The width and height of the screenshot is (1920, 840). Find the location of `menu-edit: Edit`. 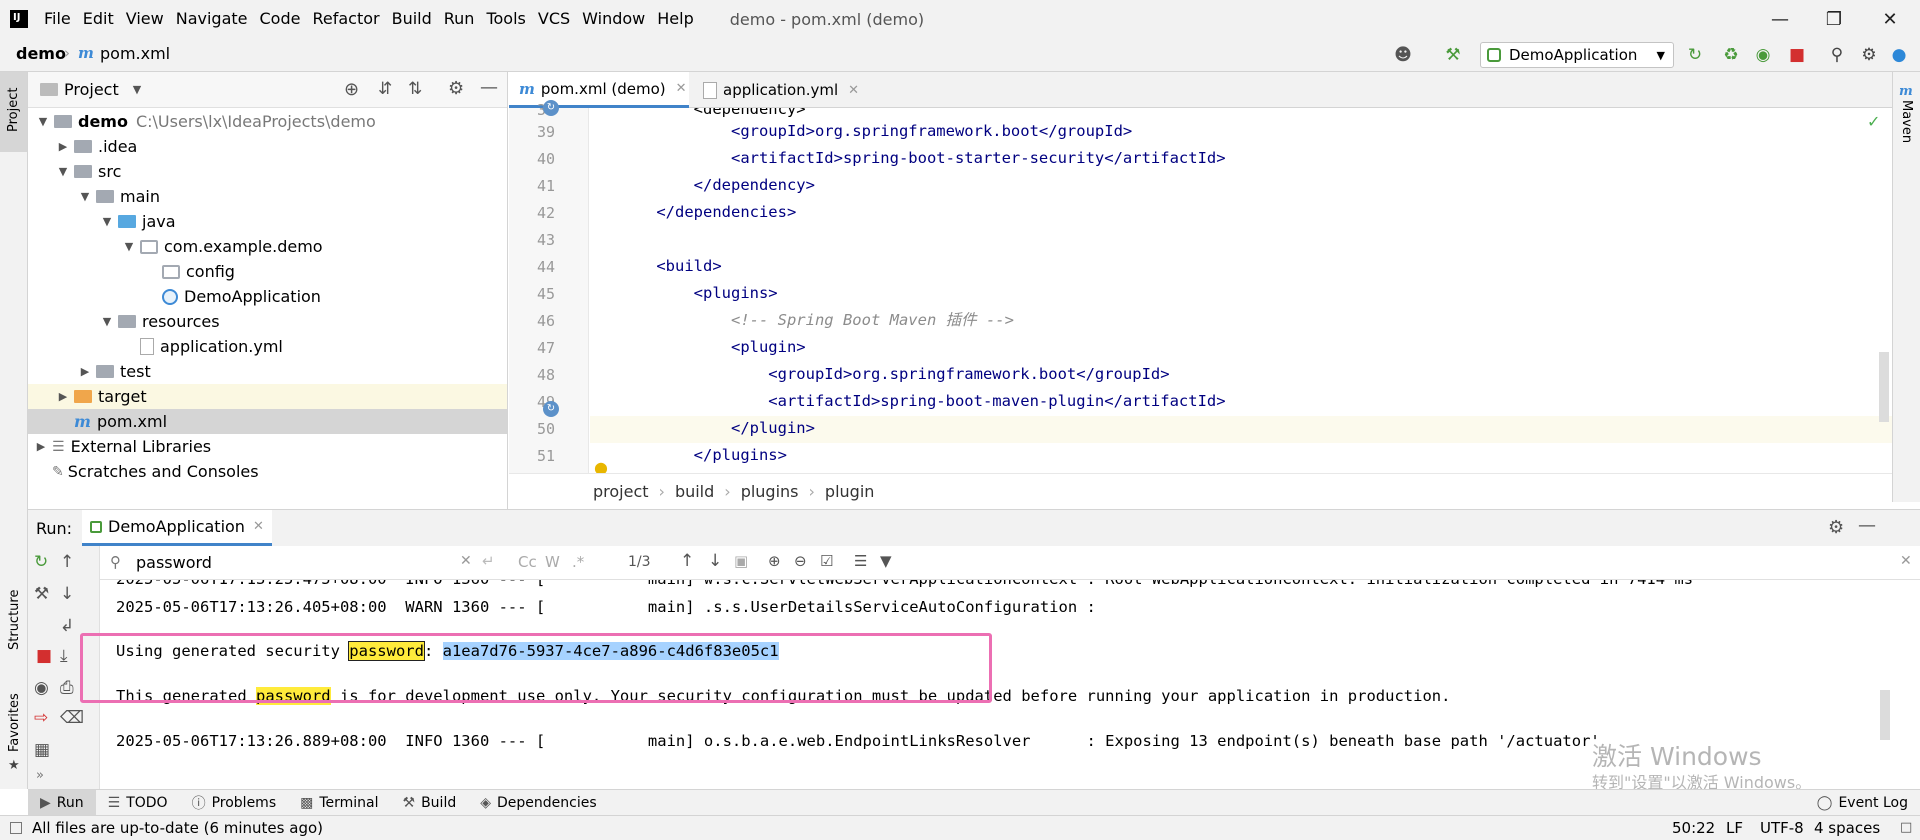

menu-edit: Edit is located at coordinates (98, 19).